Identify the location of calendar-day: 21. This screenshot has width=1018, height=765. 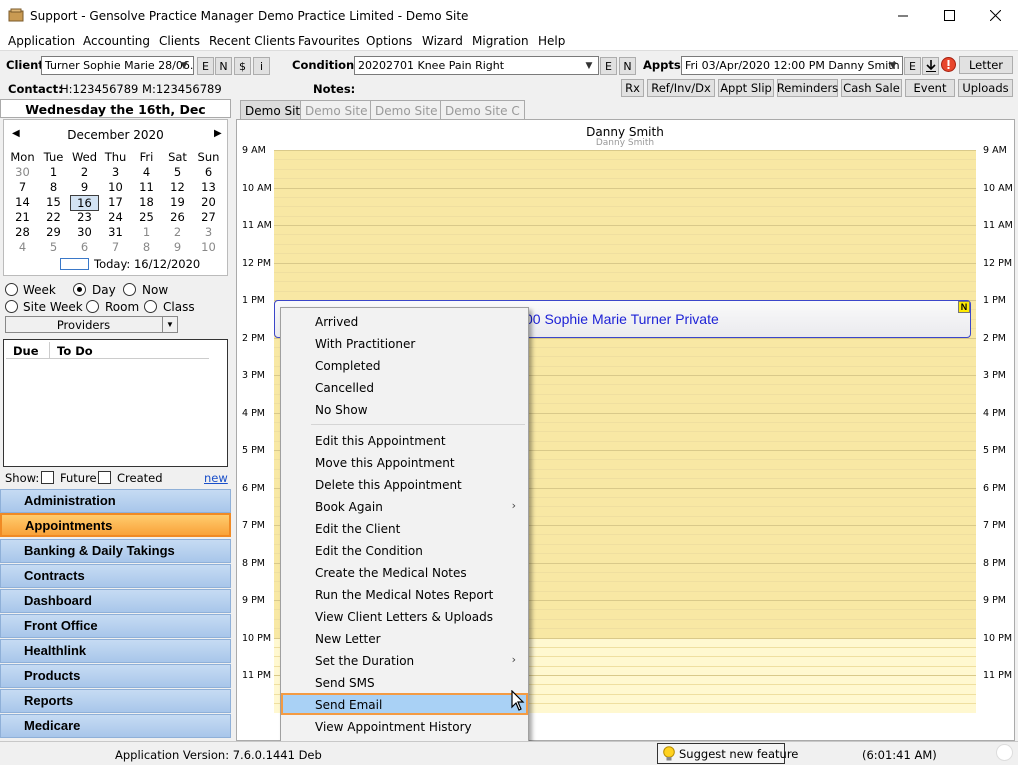
(22, 217).